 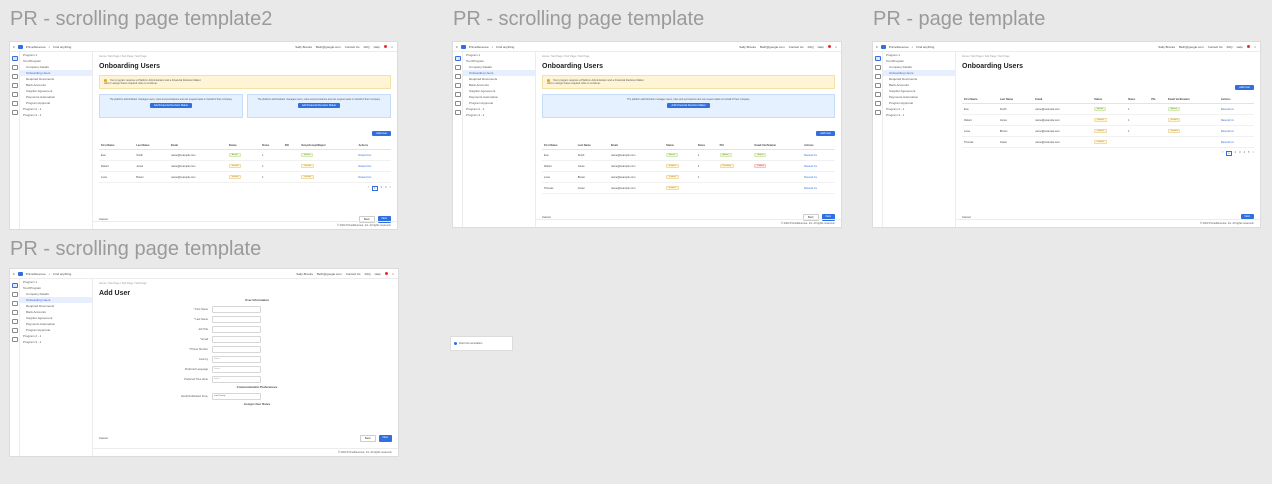 I want to click on page-button: <, so click(x=369, y=188).